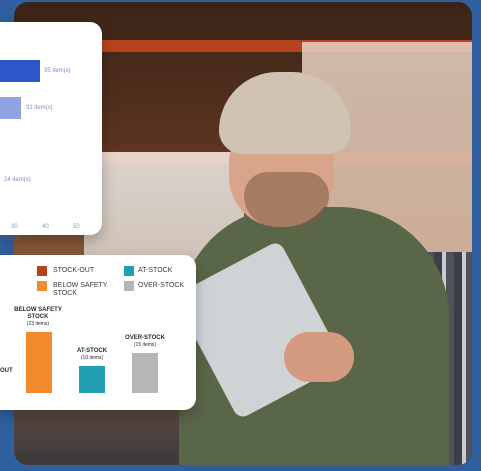 This screenshot has height=471, width=481. I want to click on legend-swatch-over-stock, so click(129, 286).